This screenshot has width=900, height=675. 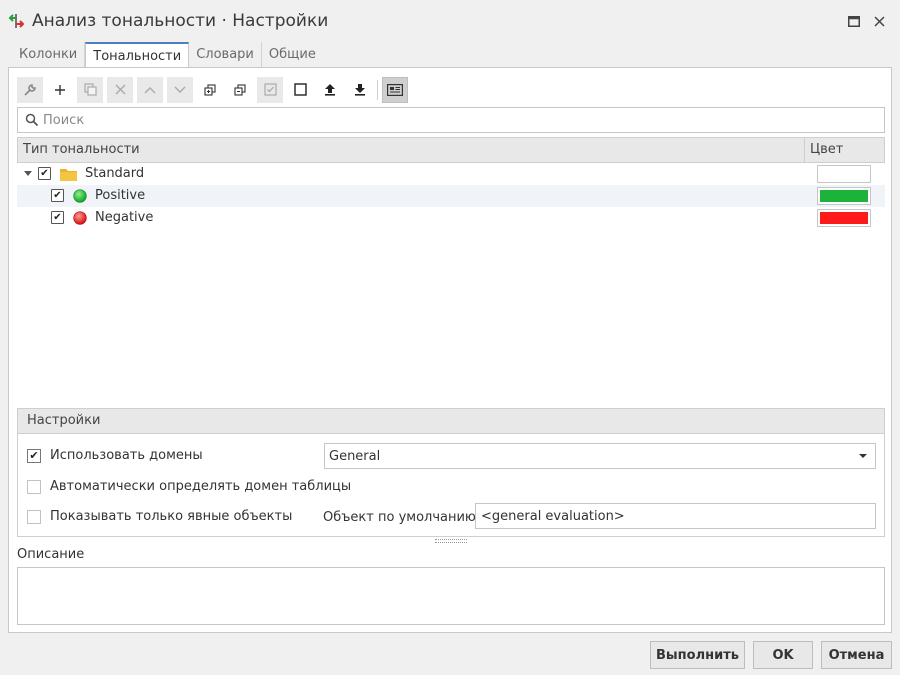 What do you see at coordinates (451, 596) in the screenshot?
I see `description-textarea` at bounding box center [451, 596].